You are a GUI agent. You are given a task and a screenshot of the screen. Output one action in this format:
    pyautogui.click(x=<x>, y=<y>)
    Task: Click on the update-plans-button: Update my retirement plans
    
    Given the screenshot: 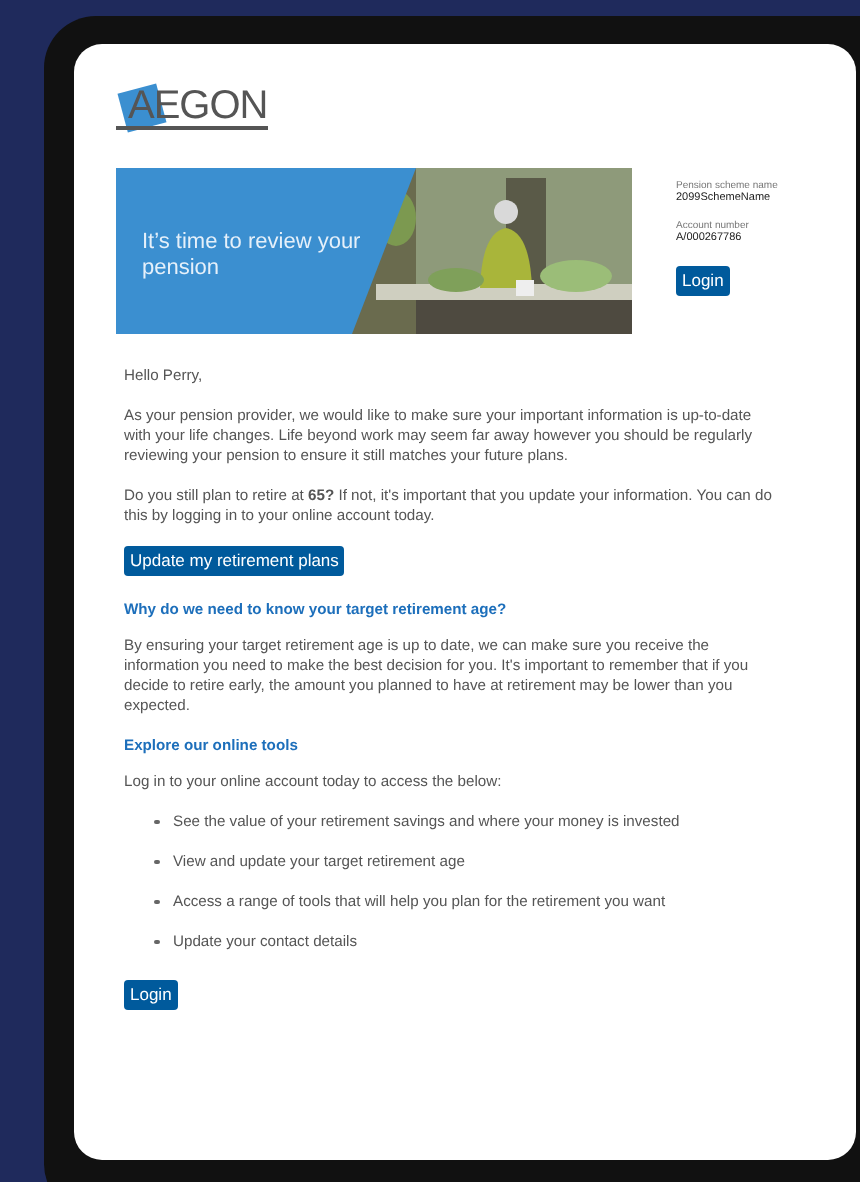 What is the action you would take?
    pyautogui.click(x=234, y=561)
    